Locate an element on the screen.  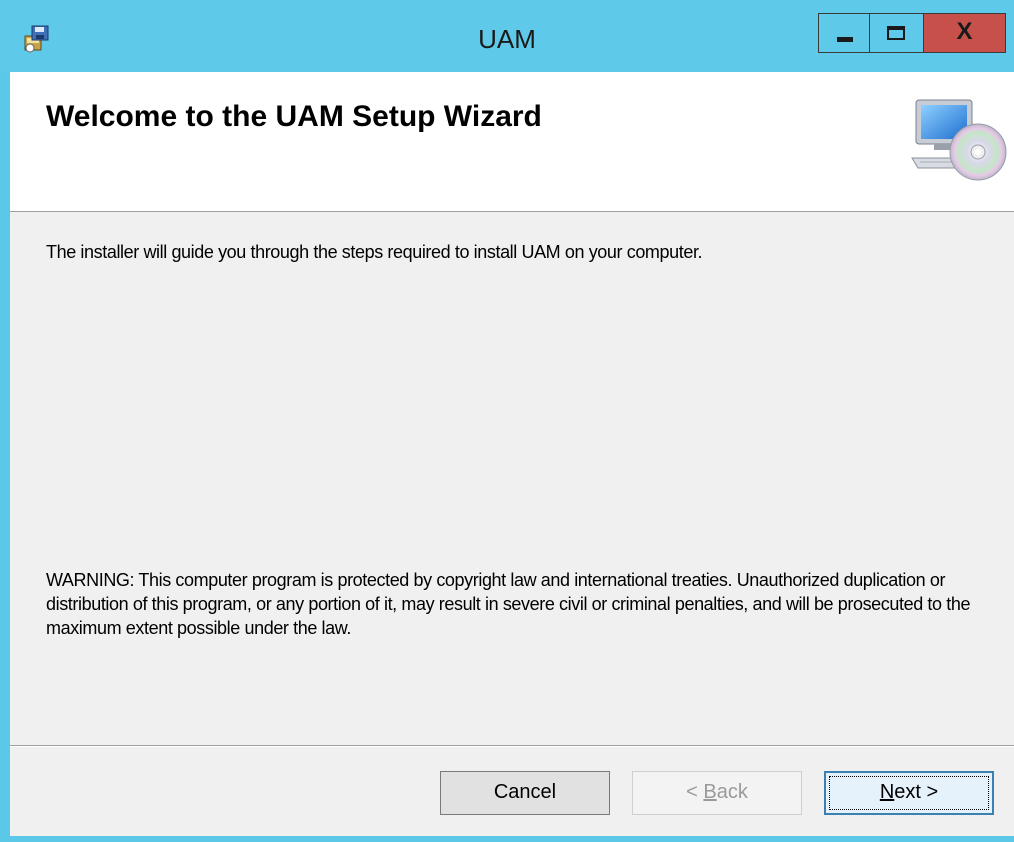
back-button: < Back is located at coordinates (717, 793).